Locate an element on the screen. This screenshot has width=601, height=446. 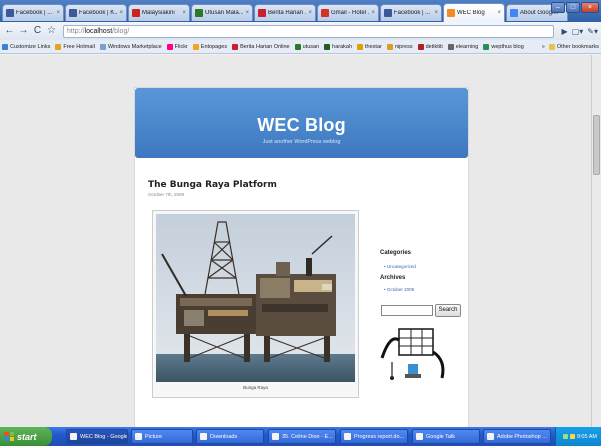
search-input is located at coordinates (407, 310).